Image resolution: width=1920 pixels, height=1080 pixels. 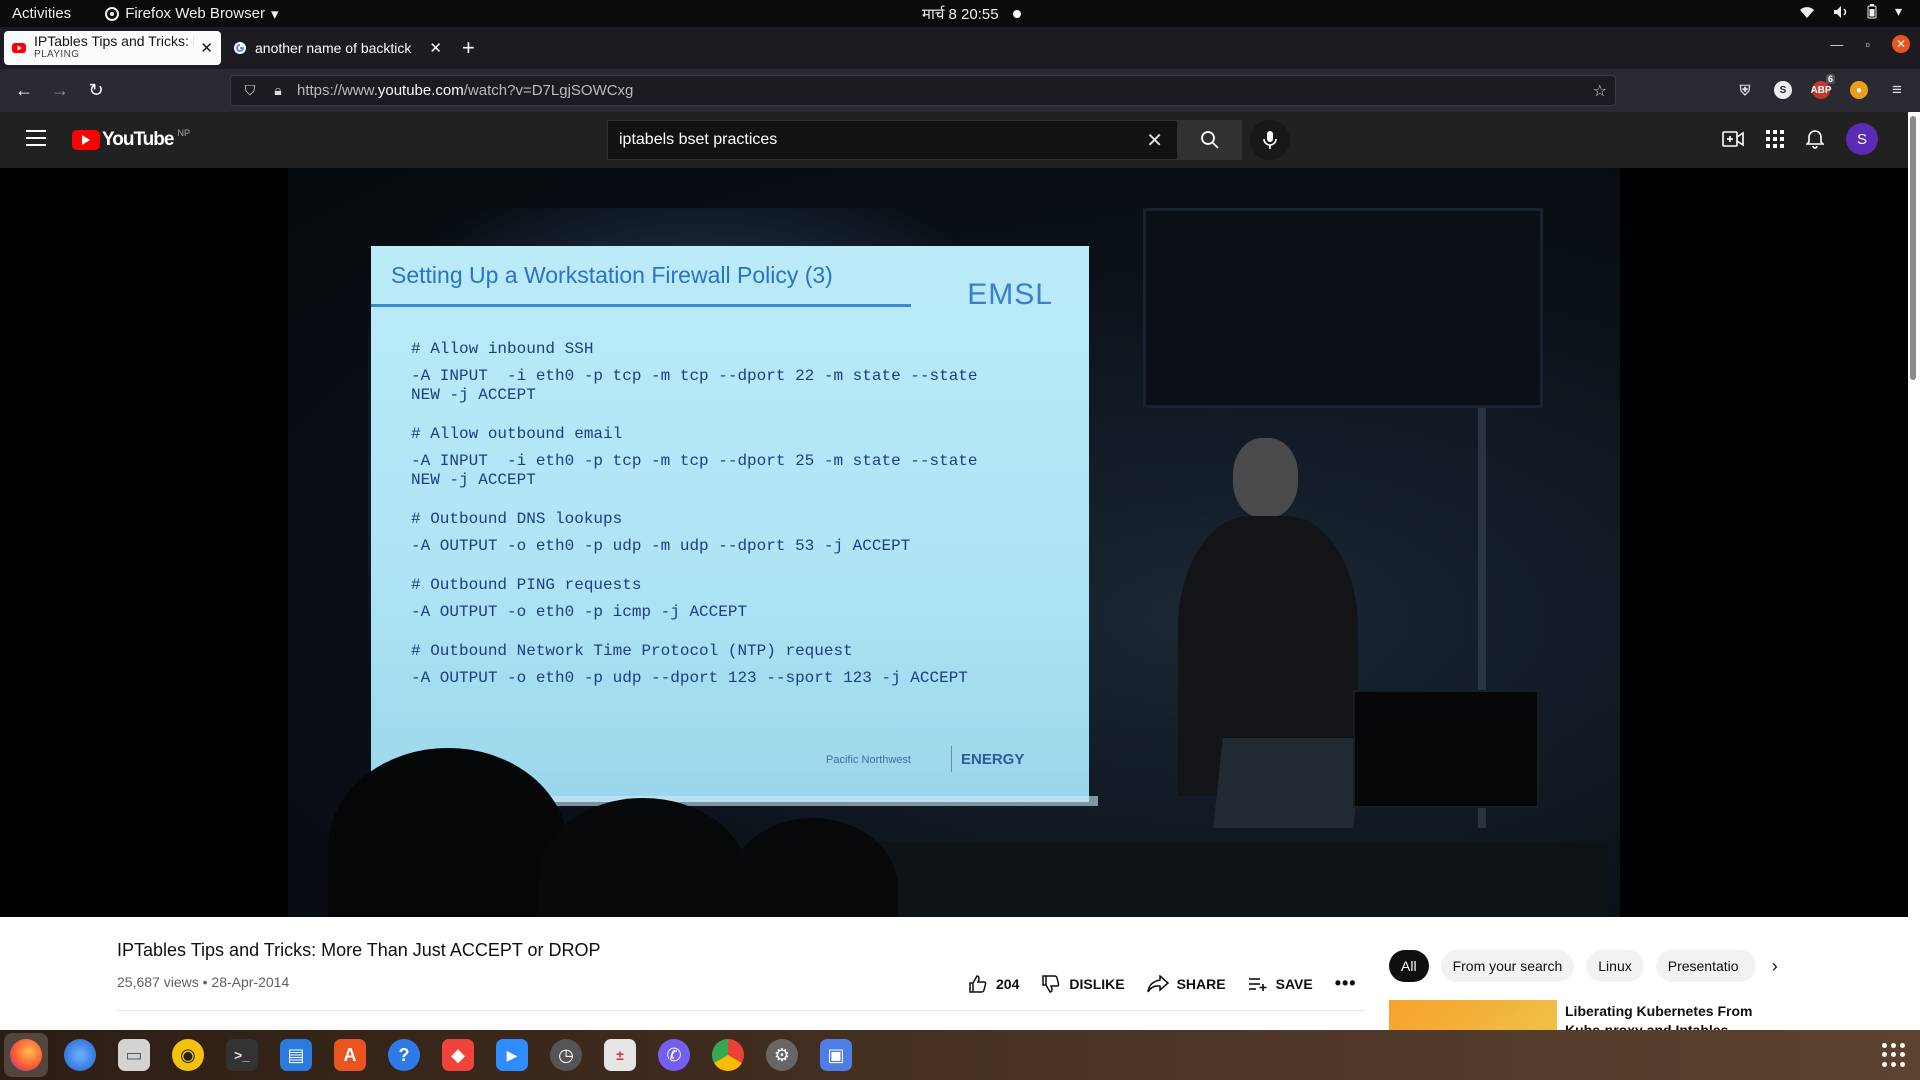 What do you see at coordinates (1051, 983) in the screenshot?
I see `thumbs-down-icon` at bounding box center [1051, 983].